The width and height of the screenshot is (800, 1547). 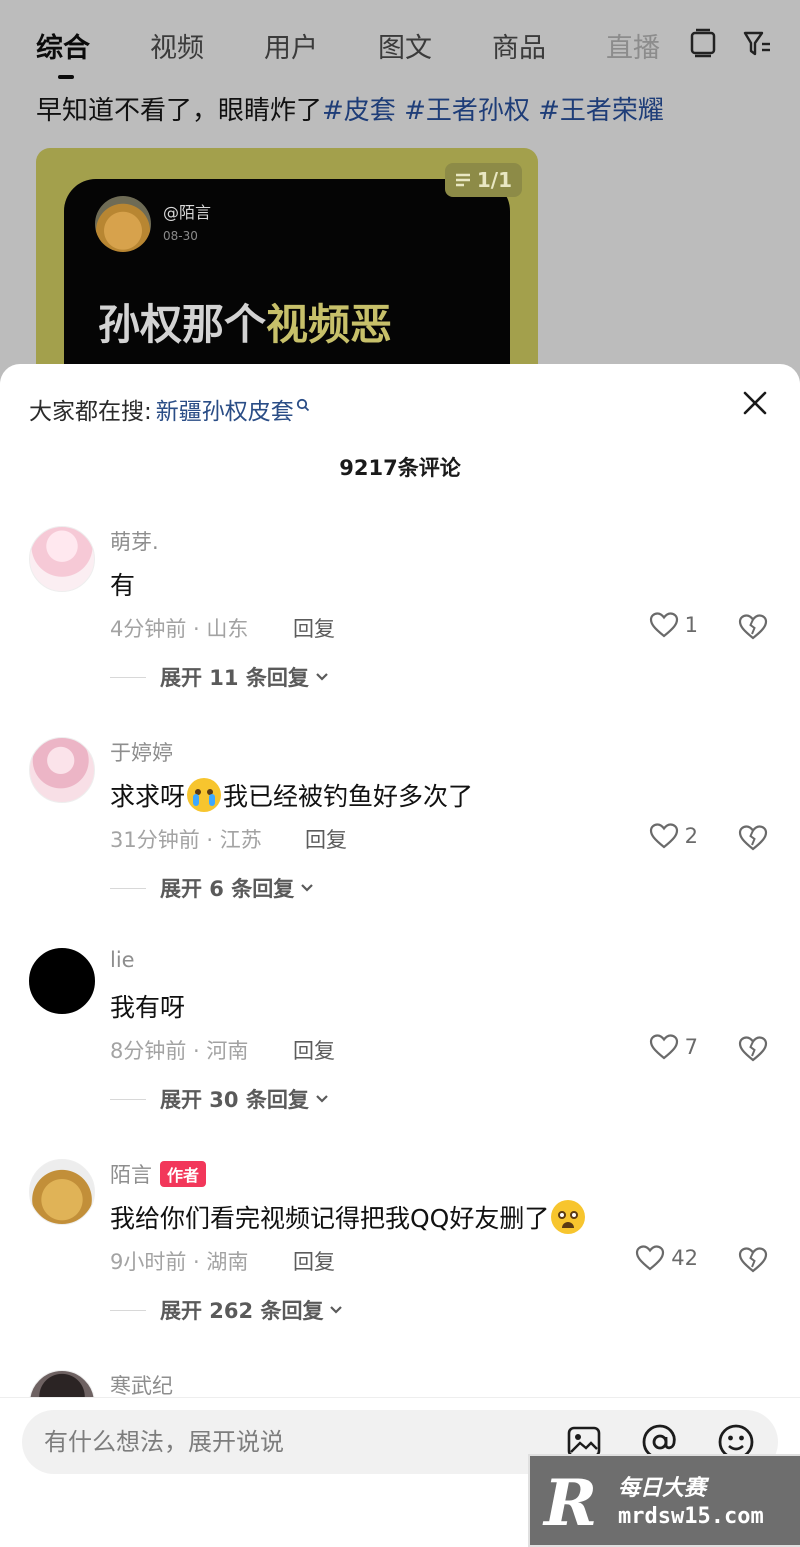 I want to click on like-button: 42, so click(x=666, y=1258).